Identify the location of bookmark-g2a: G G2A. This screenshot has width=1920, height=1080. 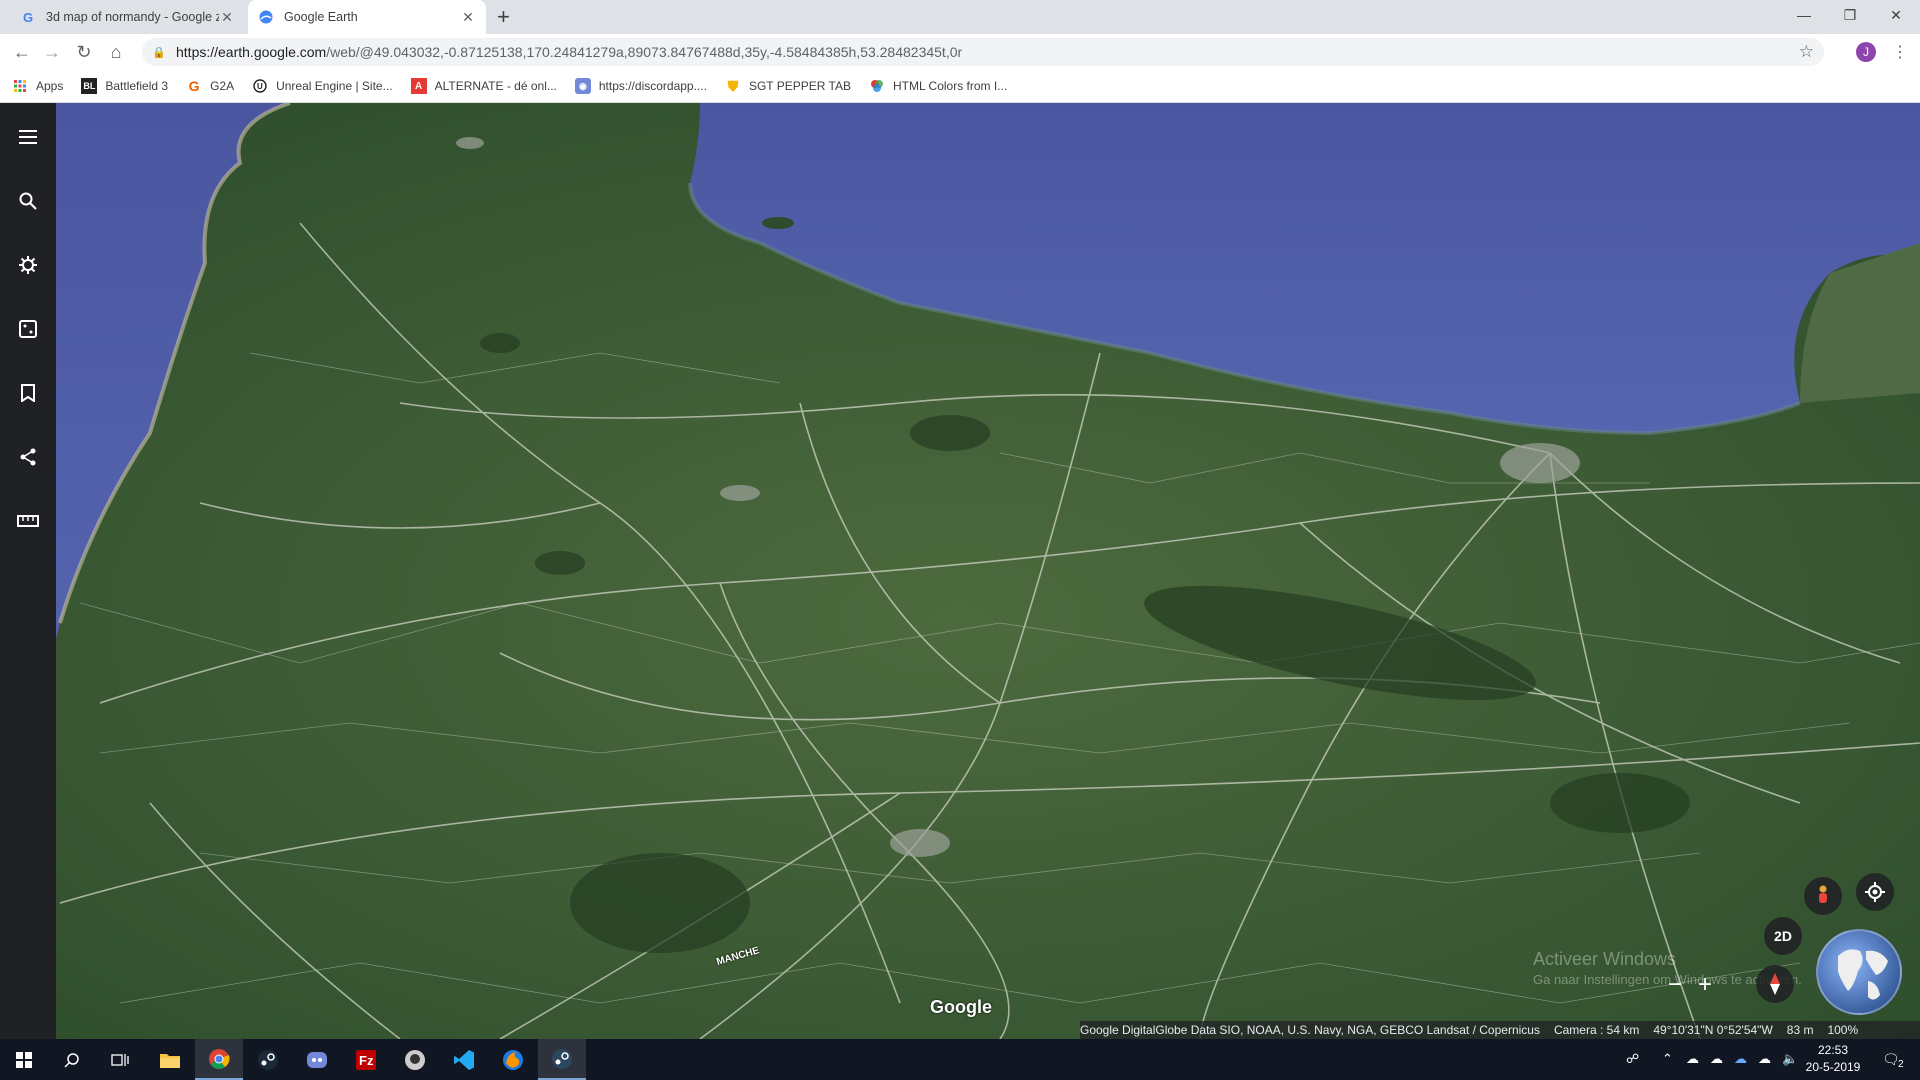
(210, 86).